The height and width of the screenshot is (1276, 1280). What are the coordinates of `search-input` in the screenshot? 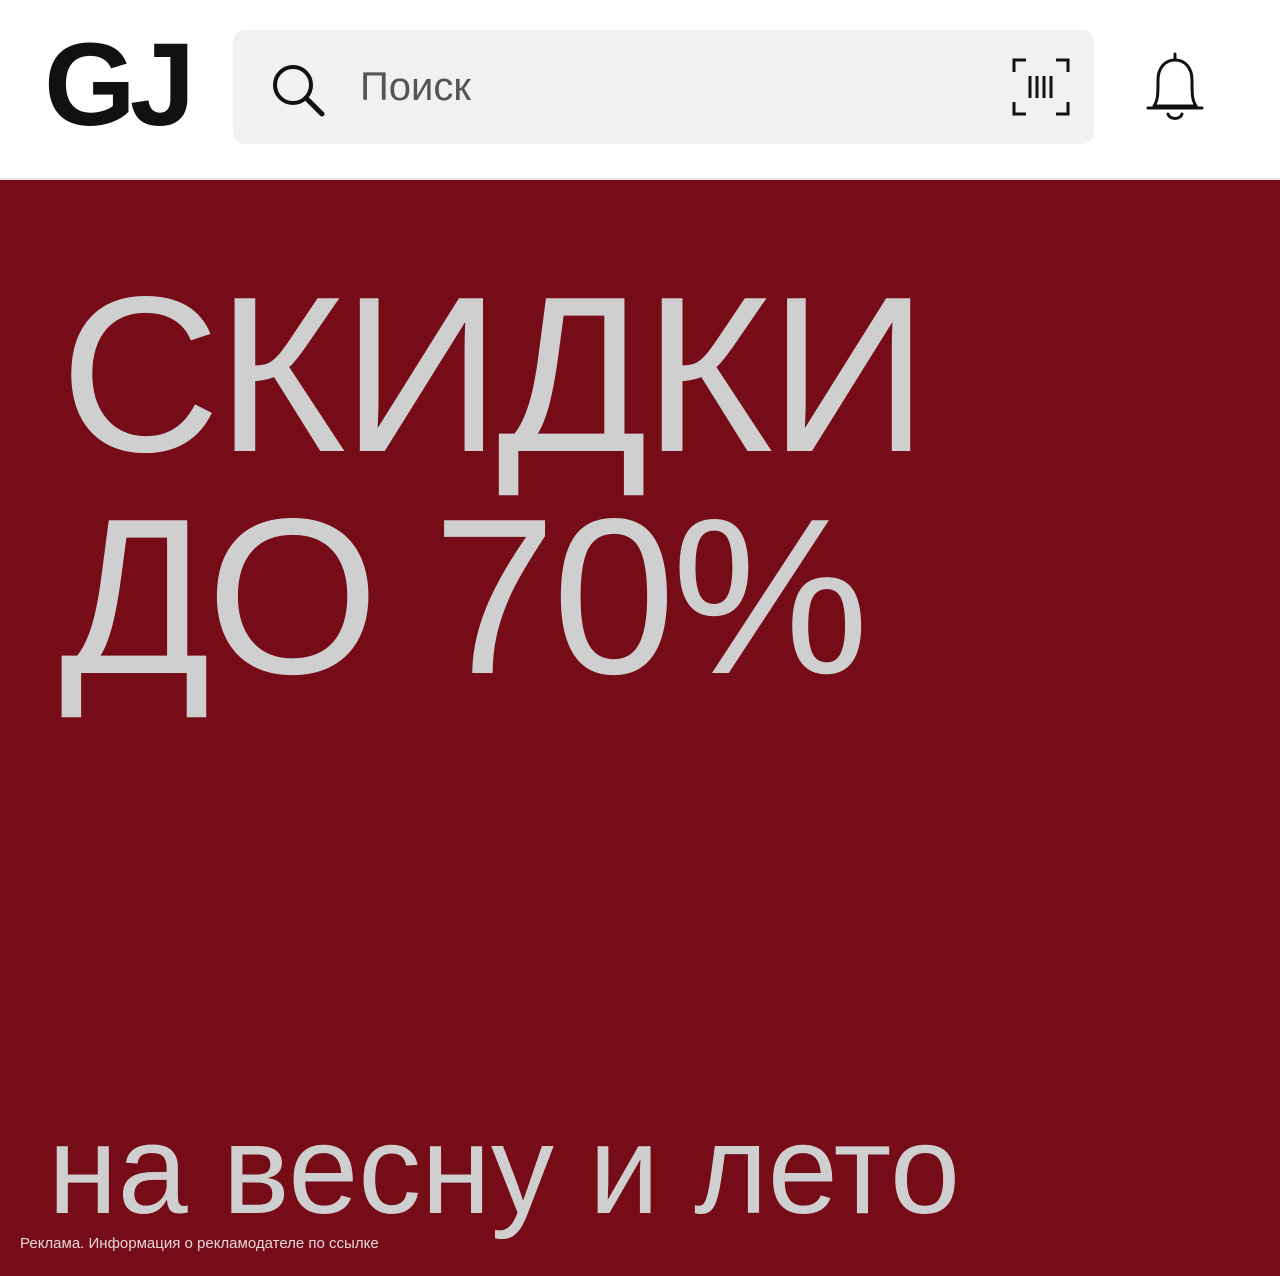 It's located at (660, 87).